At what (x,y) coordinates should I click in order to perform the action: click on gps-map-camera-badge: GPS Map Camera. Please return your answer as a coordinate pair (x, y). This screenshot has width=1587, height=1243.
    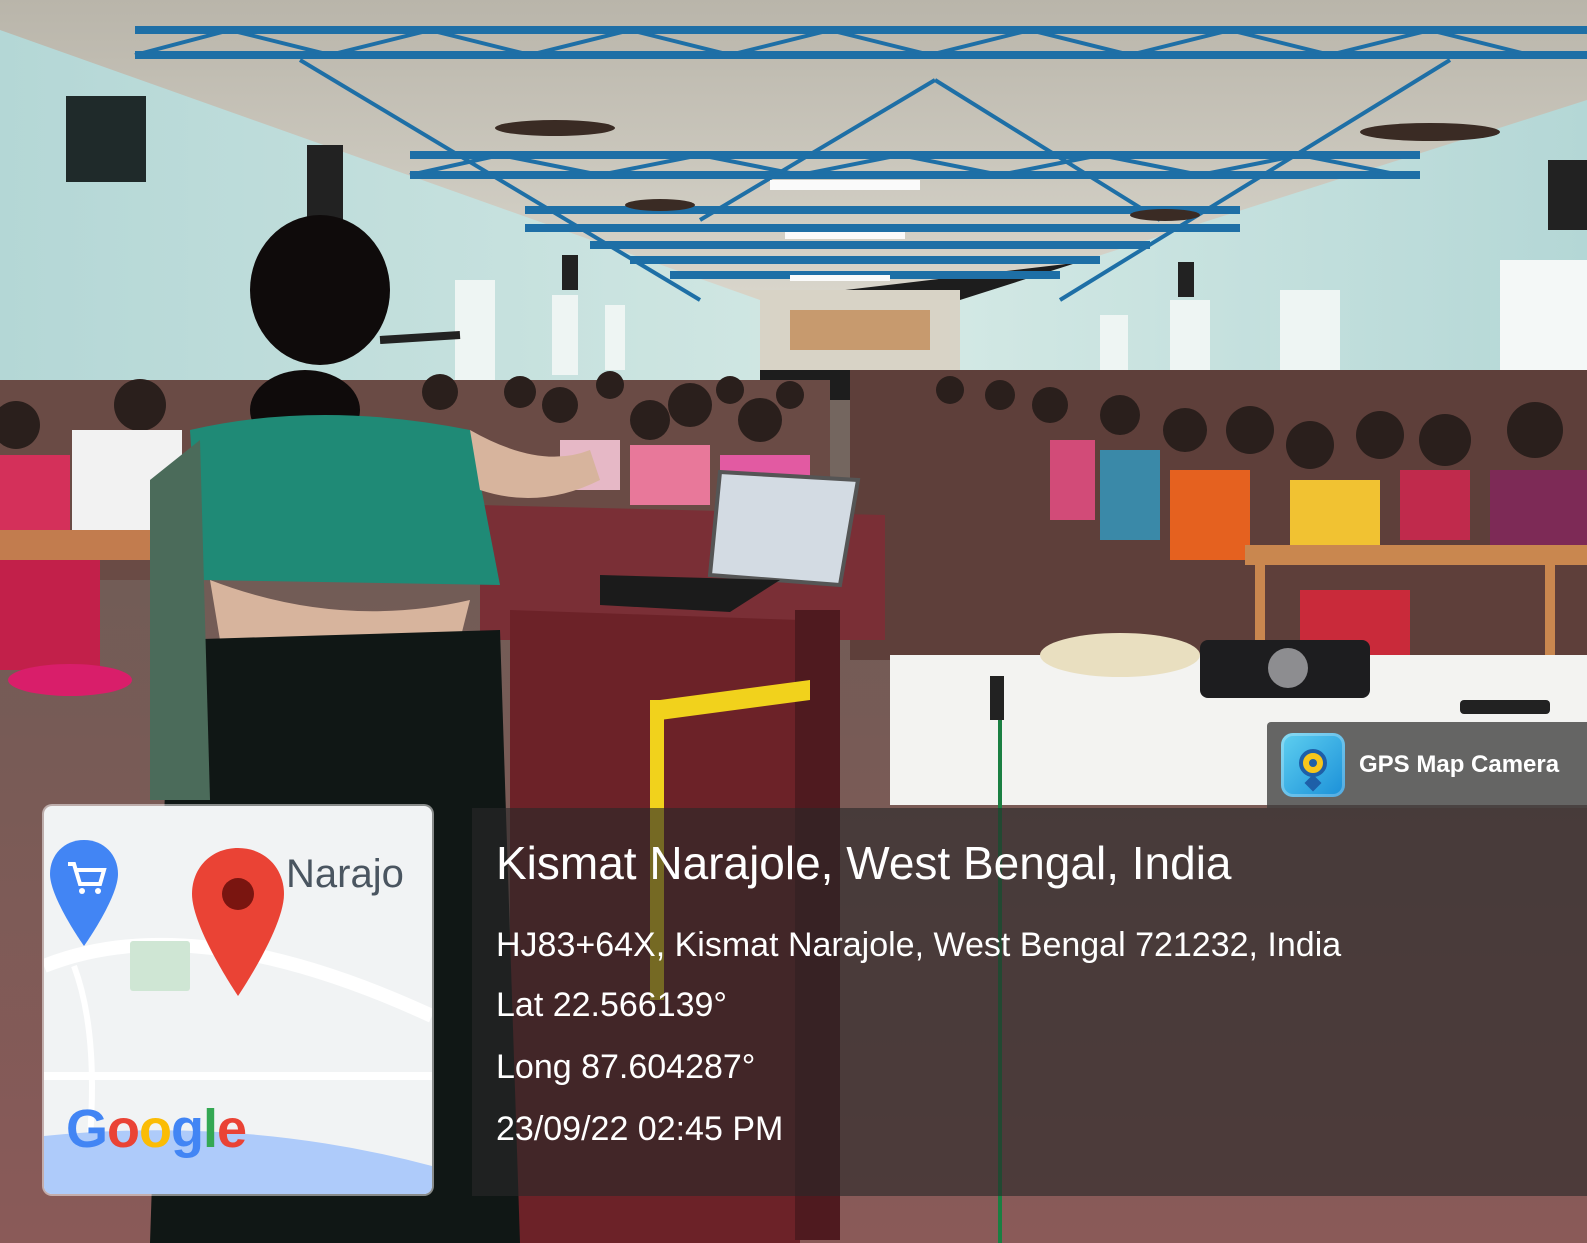
    Looking at the image, I should click on (1427, 765).